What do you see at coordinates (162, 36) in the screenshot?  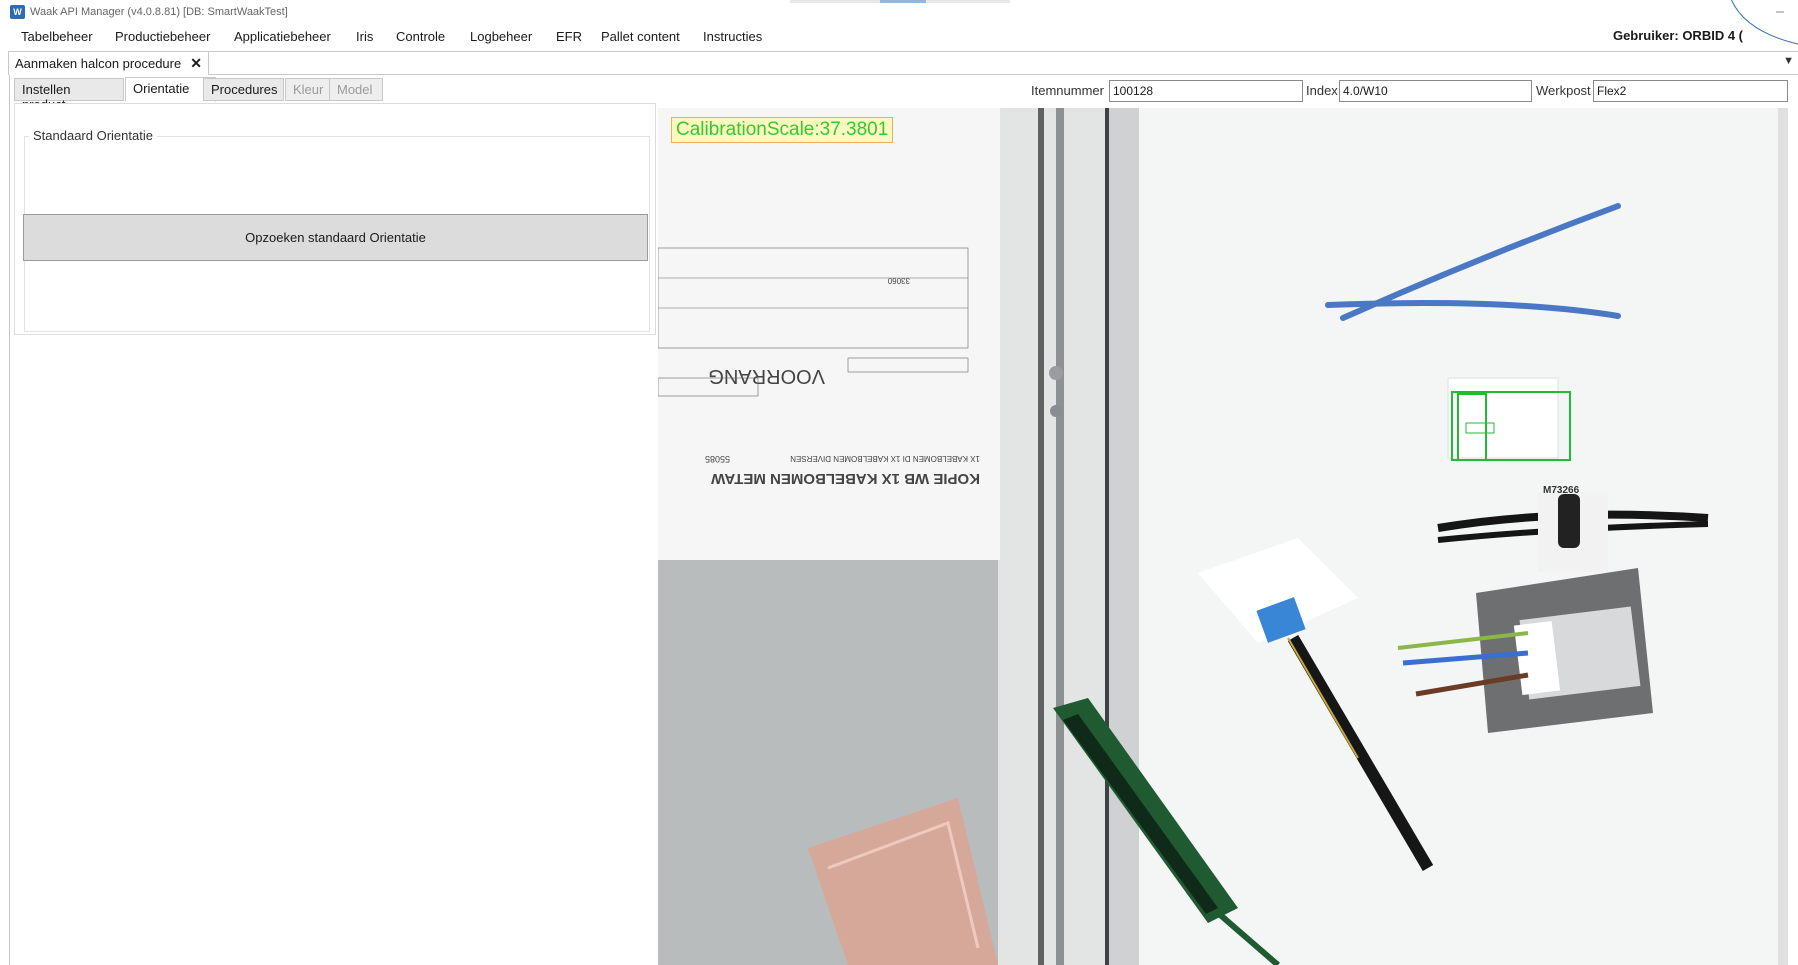 I see `menu-productiebeheer: Productiebeheer` at bounding box center [162, 36].